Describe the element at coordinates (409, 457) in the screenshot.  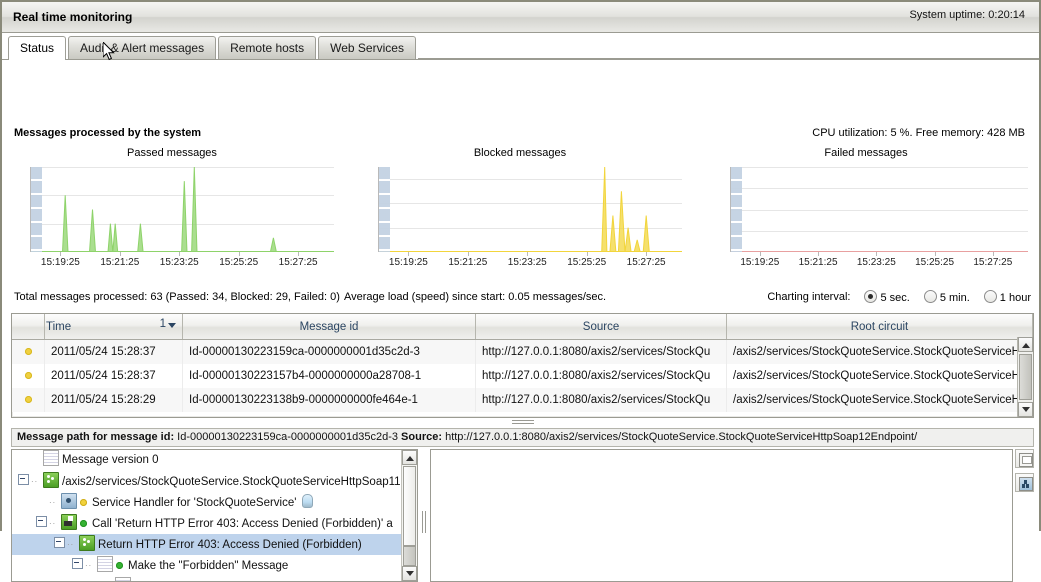
I see `tree-scroll-up-icon` at that location.